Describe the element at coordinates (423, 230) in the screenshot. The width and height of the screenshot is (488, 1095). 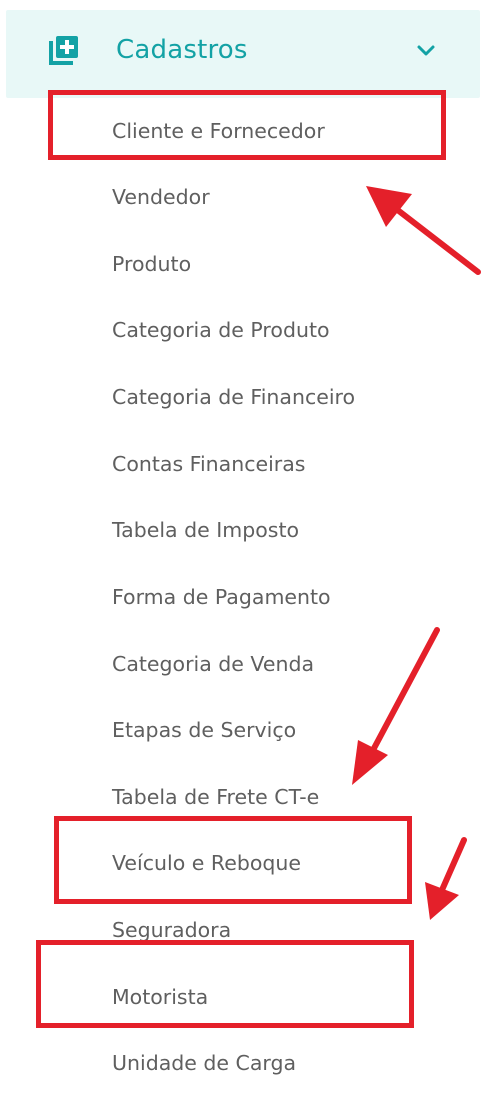
I see `arrow-to-cliente-e-fornecedor` at that location.